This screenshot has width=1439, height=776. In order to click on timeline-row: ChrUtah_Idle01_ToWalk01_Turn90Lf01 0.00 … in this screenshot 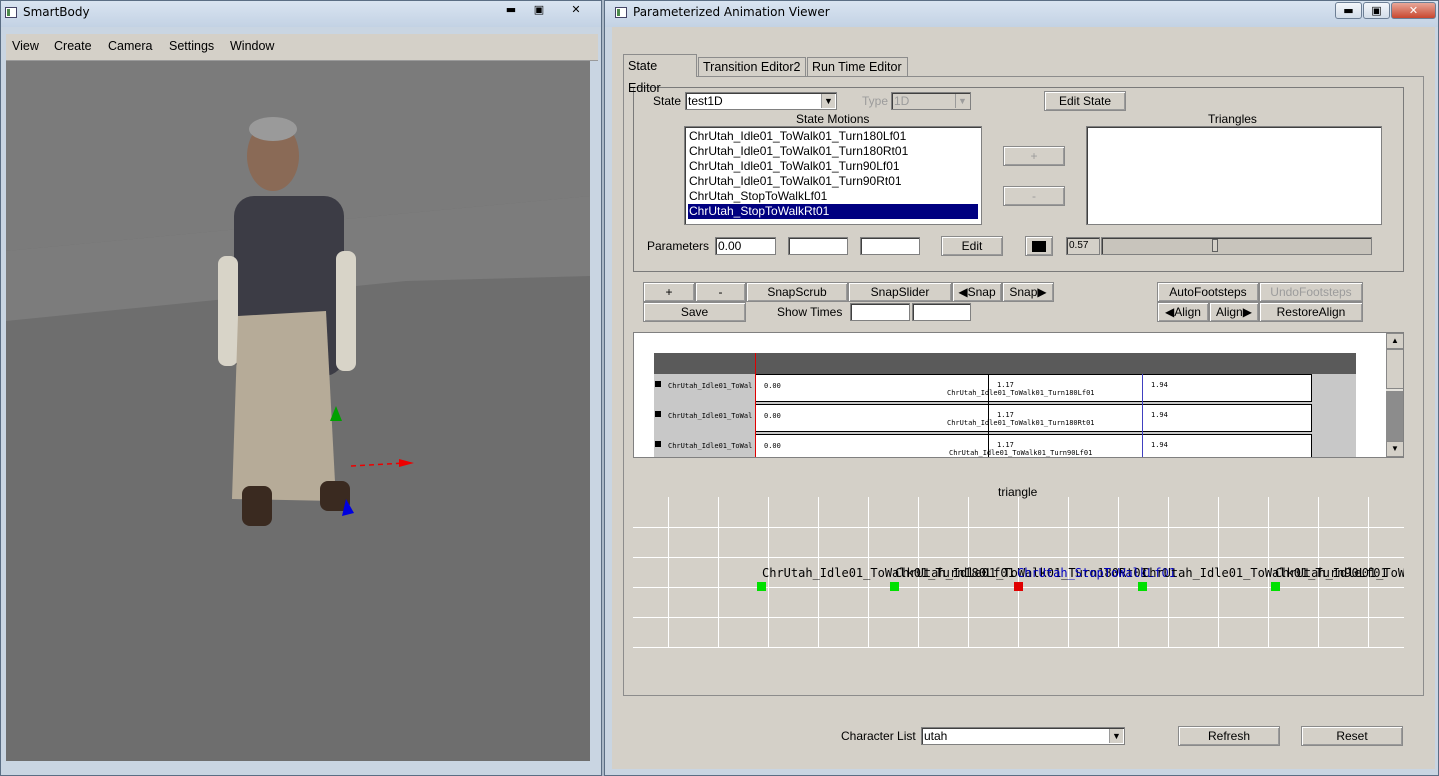, I will do `click(1005, 445)`.